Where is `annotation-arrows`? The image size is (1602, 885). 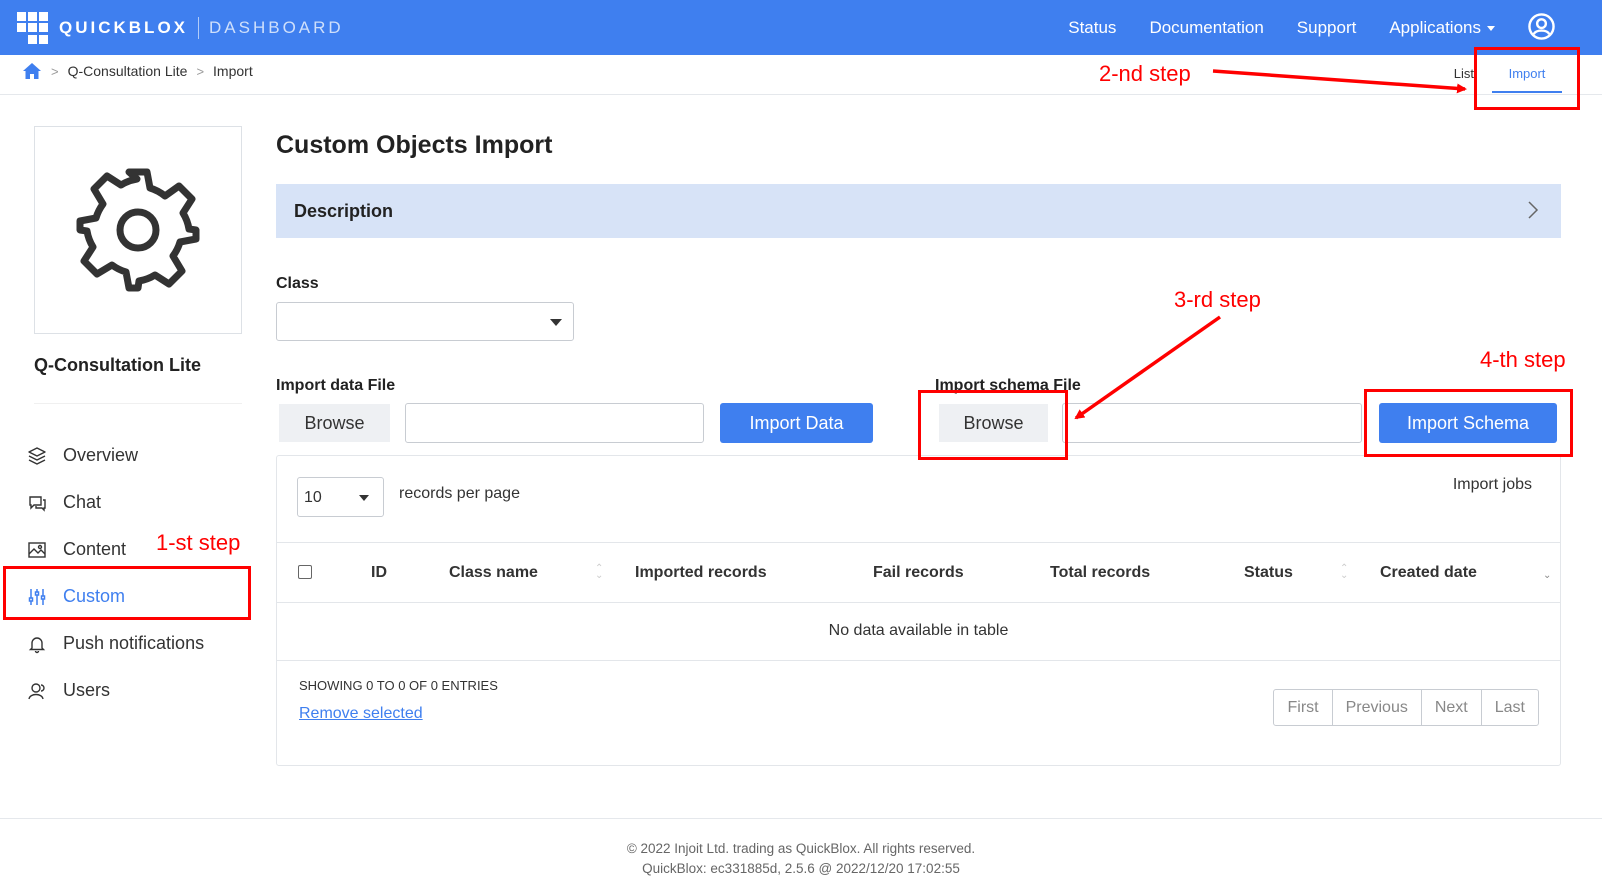
annotation-arrows is located at coordinates (1270, 244).